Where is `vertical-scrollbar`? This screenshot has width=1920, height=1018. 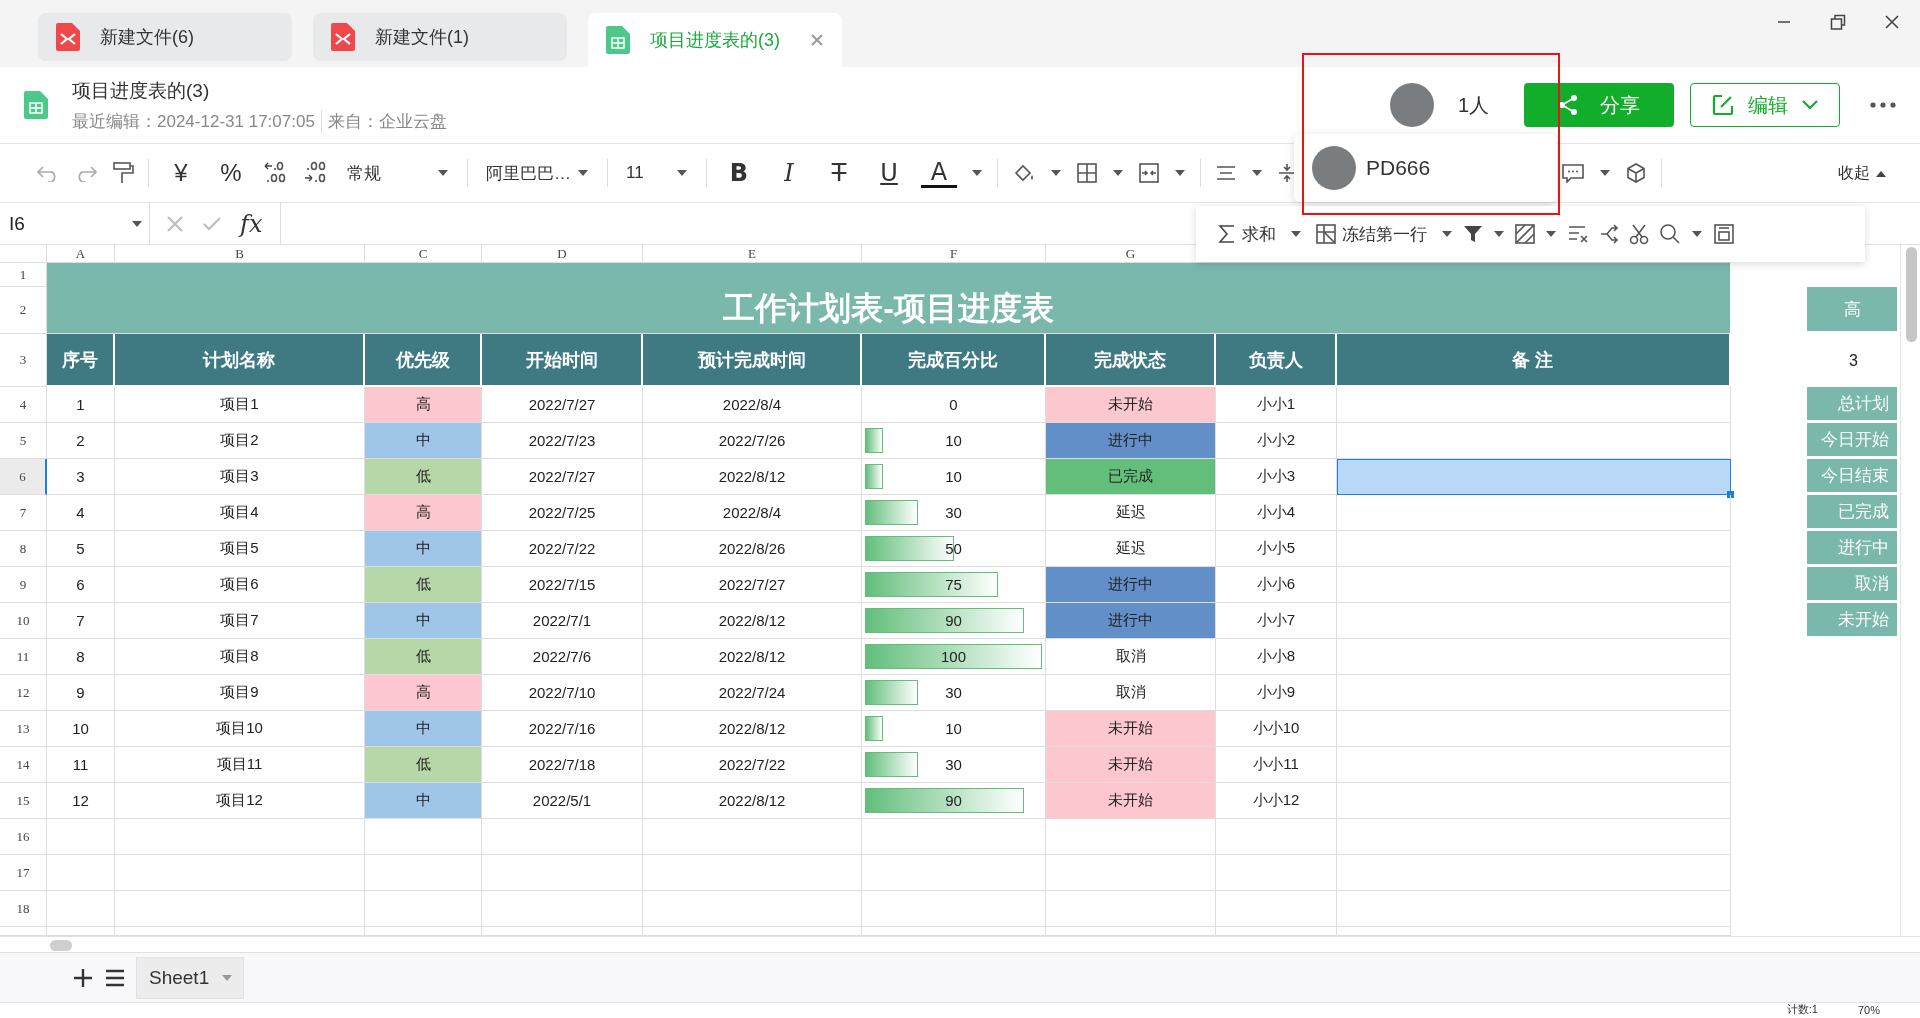
vertical-scrollbar is located at coordinates (1910, 590).